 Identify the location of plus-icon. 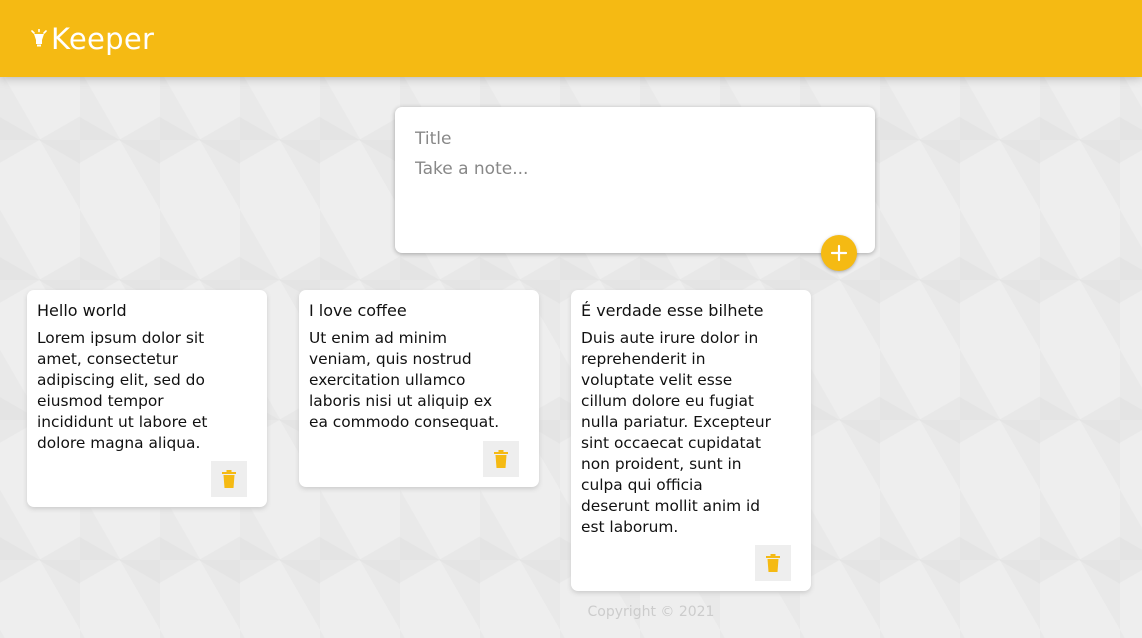
(839, 253).